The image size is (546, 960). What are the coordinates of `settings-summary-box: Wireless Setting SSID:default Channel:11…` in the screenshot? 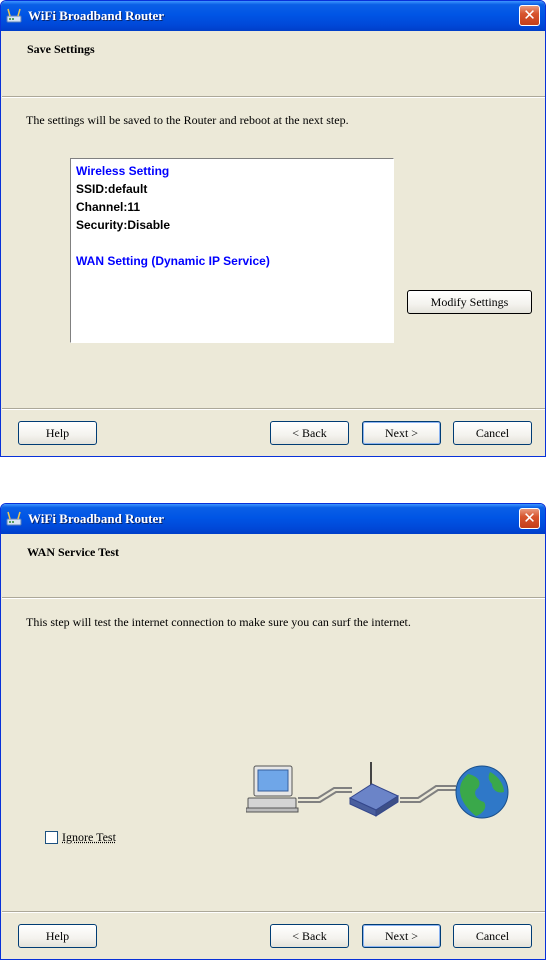 It's located at (232, 250).